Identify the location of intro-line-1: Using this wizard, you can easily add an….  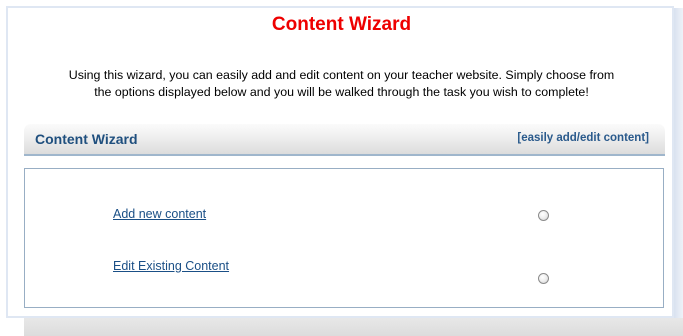
(341, 75).